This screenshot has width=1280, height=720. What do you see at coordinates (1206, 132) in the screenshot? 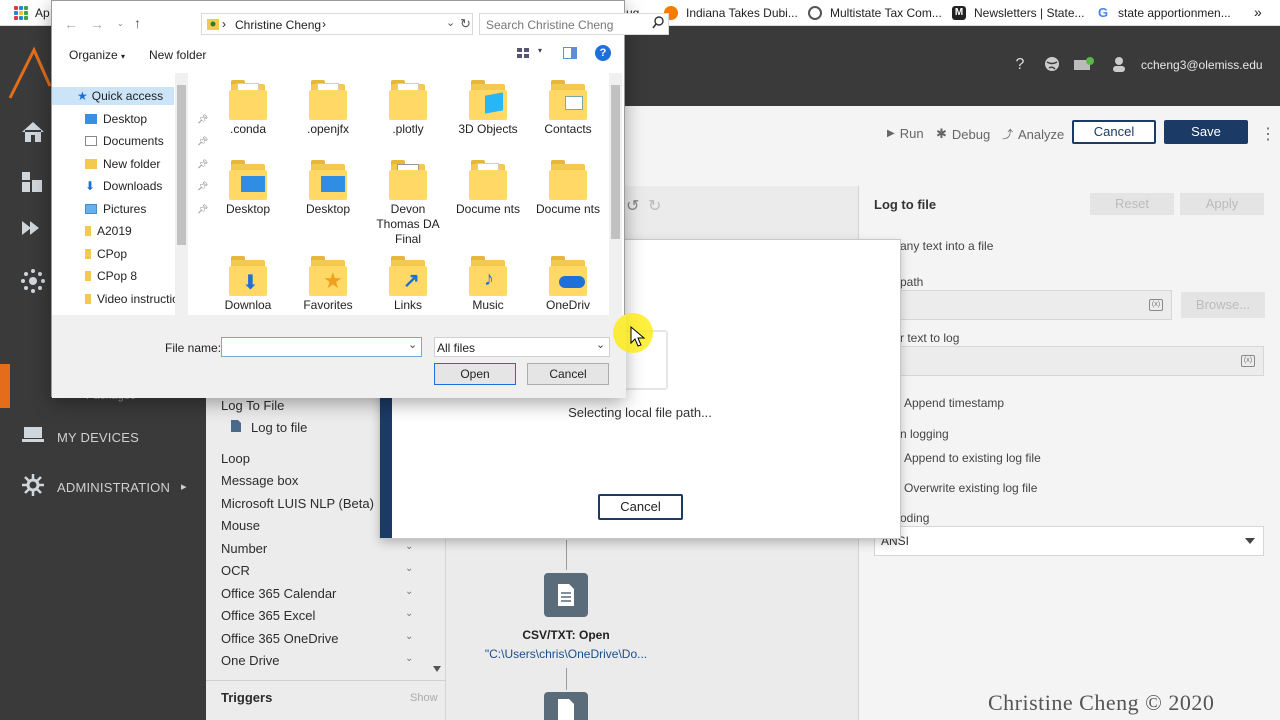
I see `save-button: Save` at bounding box center [1206, 132].